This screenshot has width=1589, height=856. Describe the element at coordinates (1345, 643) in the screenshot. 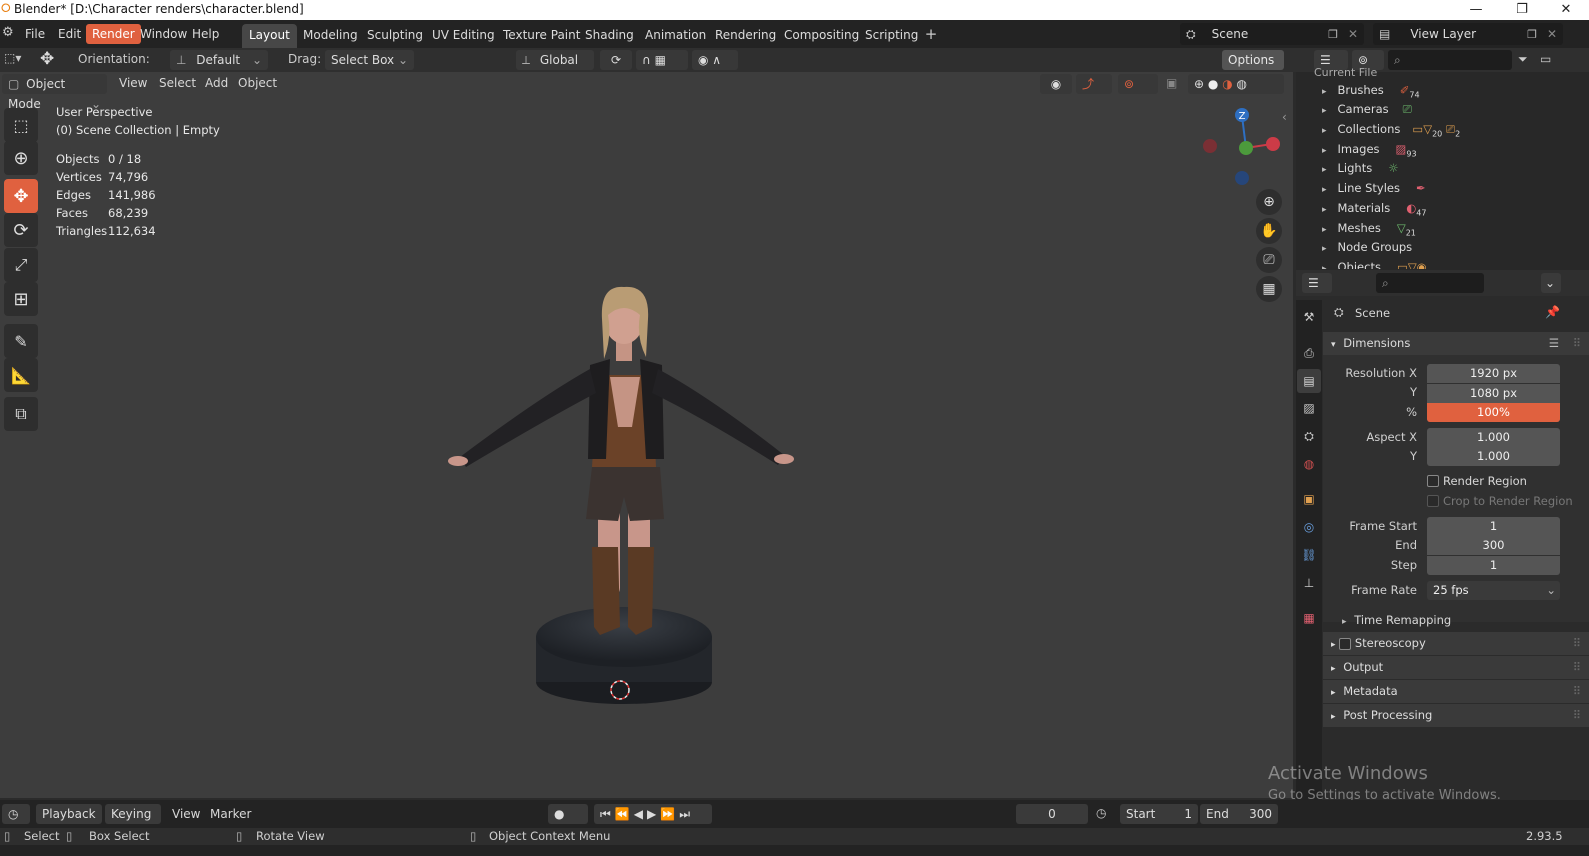

I see `checkbox-icon` at that location.